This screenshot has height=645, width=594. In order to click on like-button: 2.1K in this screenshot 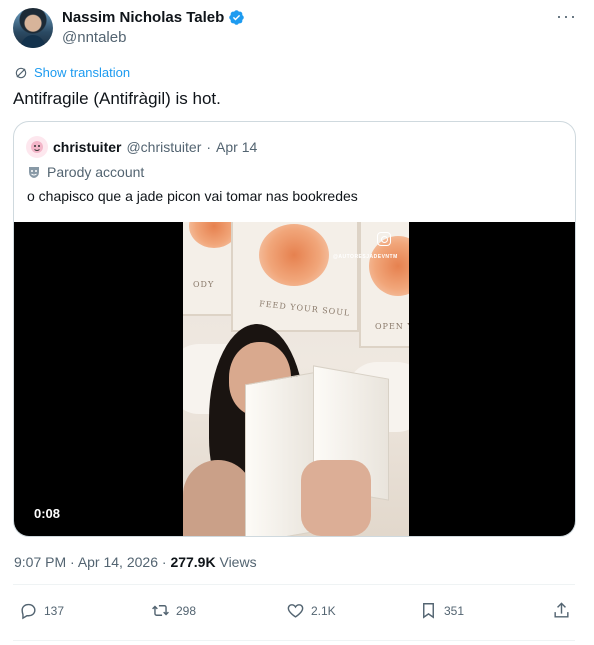, I will do `click(311, 610)`.